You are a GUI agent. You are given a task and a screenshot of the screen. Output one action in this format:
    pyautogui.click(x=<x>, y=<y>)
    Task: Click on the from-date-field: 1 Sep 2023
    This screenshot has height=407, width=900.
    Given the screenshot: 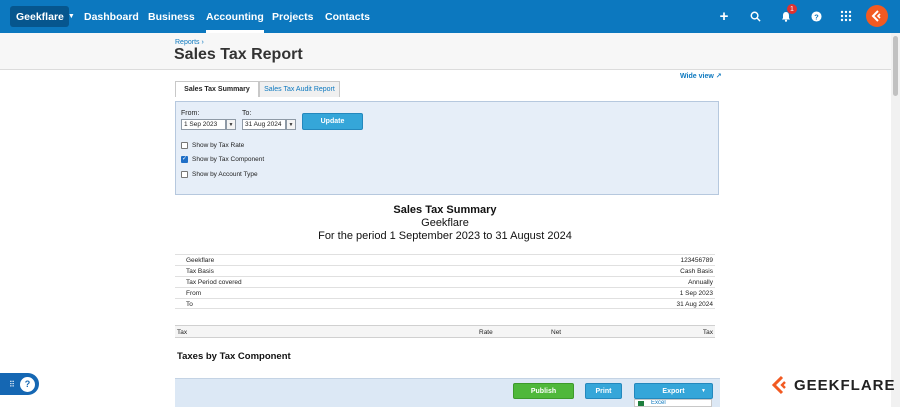 What is the action you would take?
    pyautogui.click(x=203, y=124)
    